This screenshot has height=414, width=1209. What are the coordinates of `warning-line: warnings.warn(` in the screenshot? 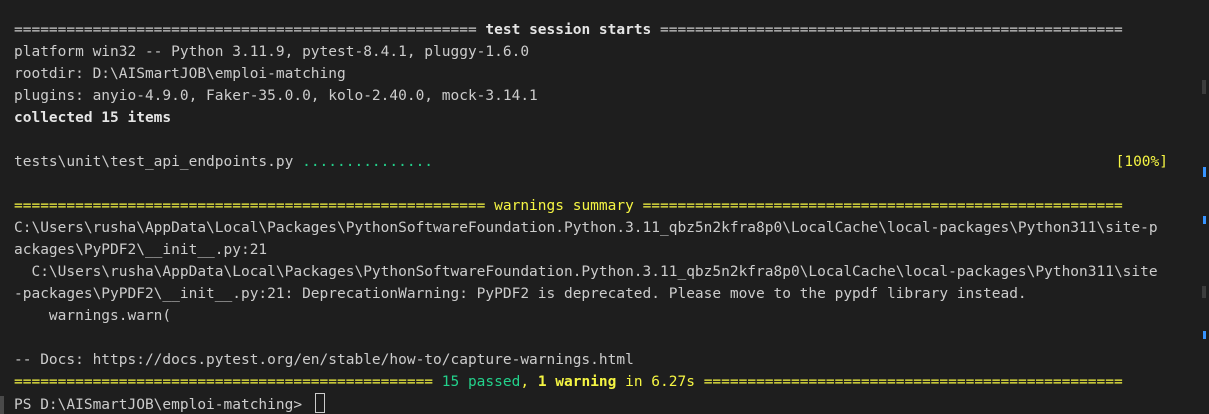 It's located at (93, 316).